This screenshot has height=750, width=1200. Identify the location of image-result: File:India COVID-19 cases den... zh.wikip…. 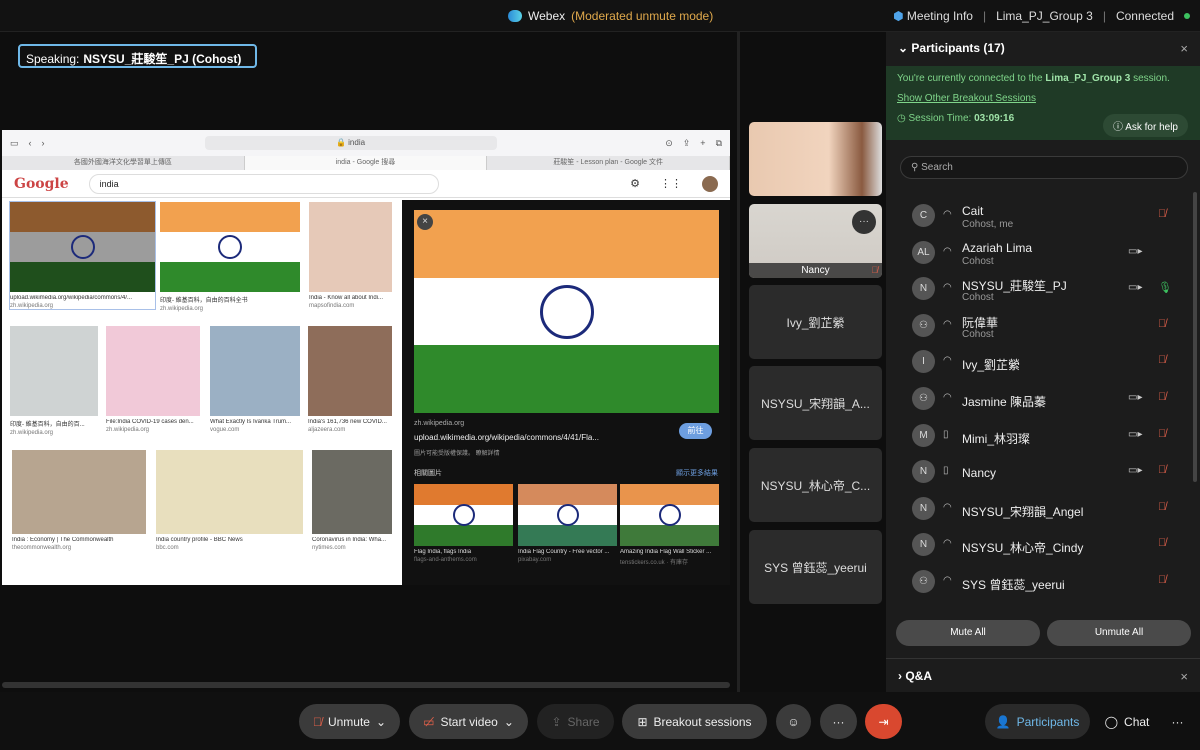
(153, 379).